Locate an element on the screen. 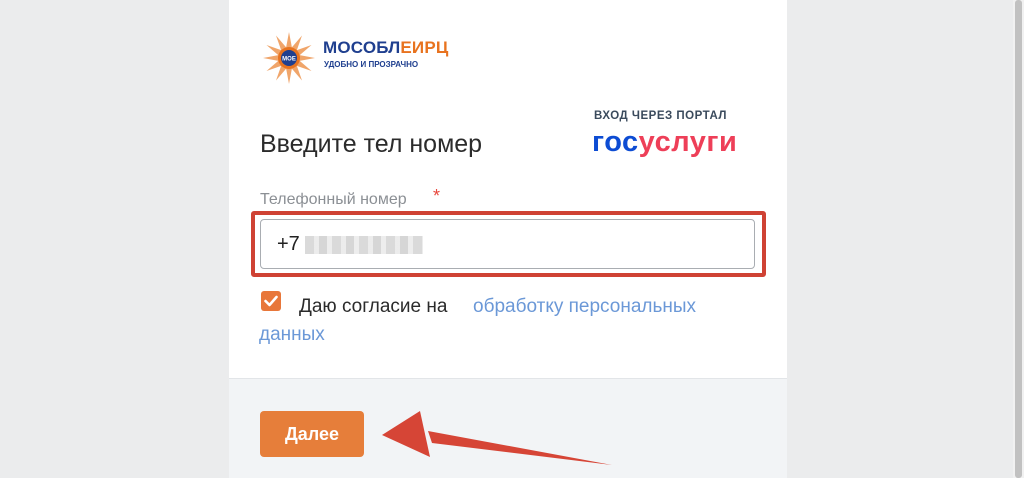 The height and width of the screenshot is (478, 1024). gosuslugi-logo: госуслуги is located at coordinates (664, 142).